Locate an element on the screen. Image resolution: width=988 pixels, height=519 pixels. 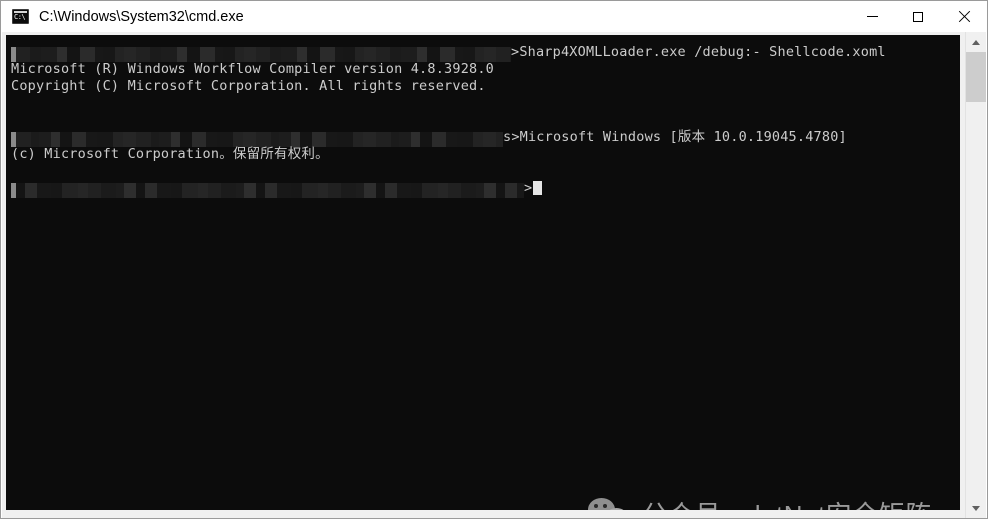
cmd-icon is located at coordinates (20, 16).